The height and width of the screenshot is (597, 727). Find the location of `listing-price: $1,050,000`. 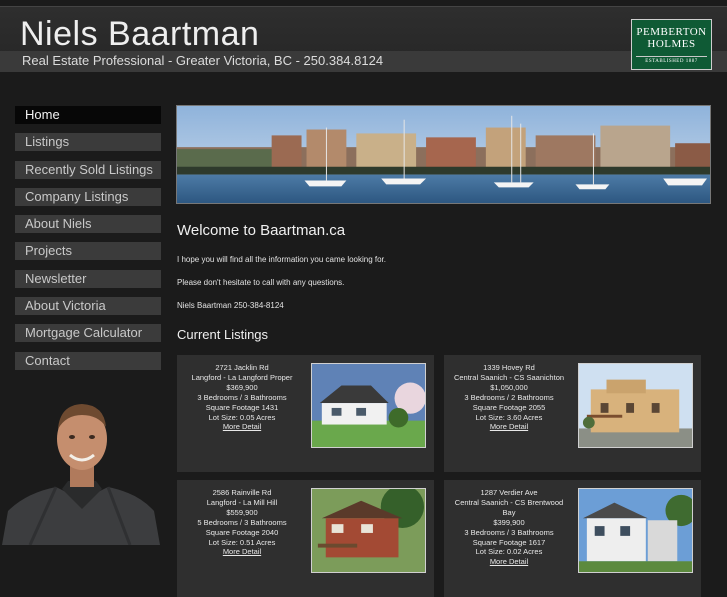

listing-price: $1,050,000 is located at coordinates (509, 387).